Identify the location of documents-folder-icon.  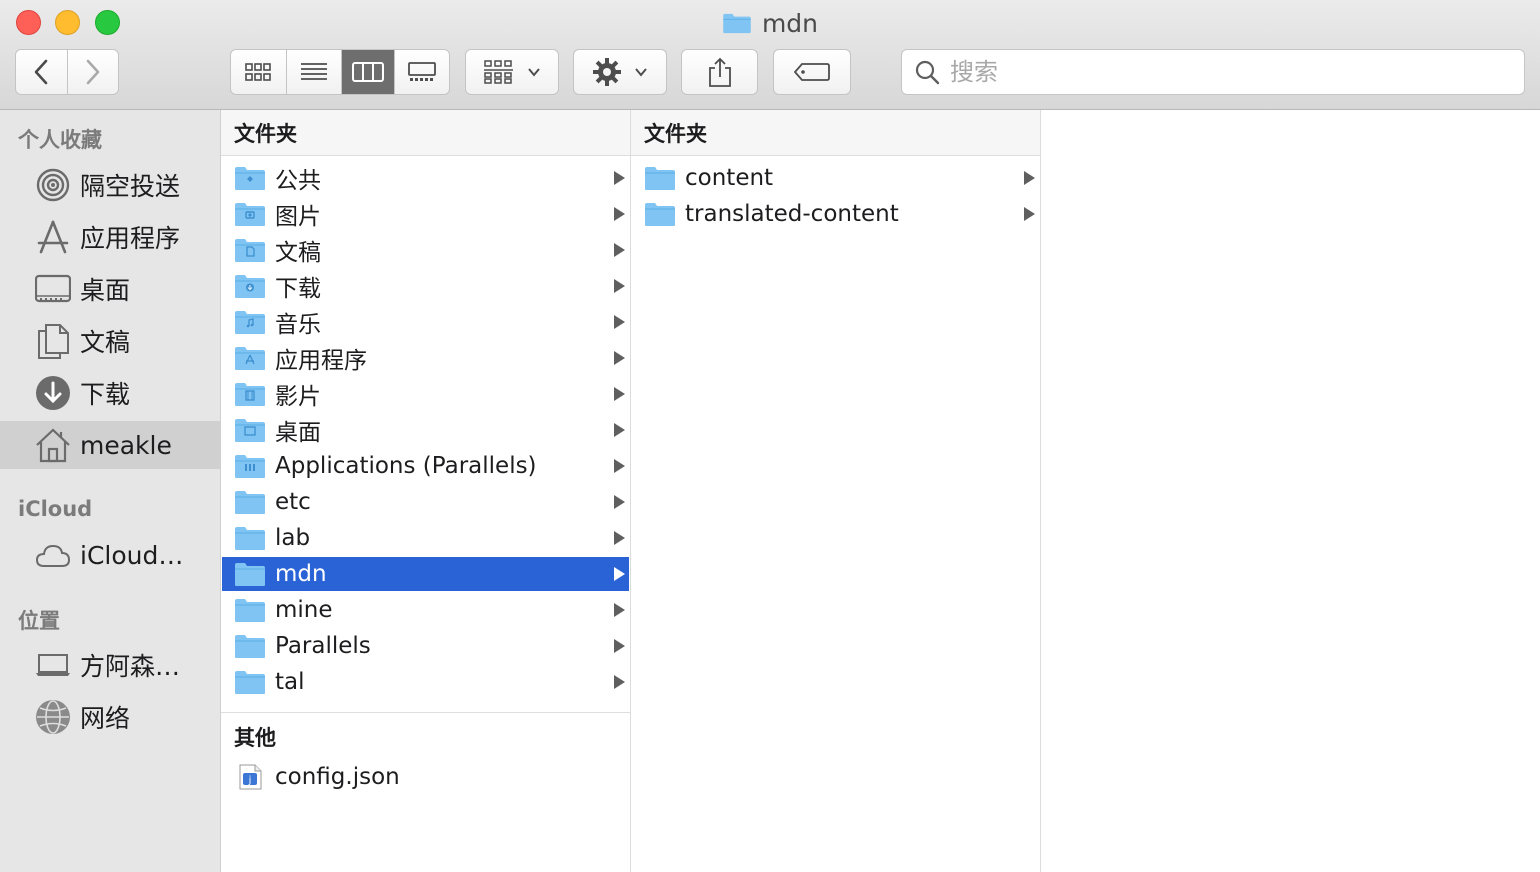
(250, 250).